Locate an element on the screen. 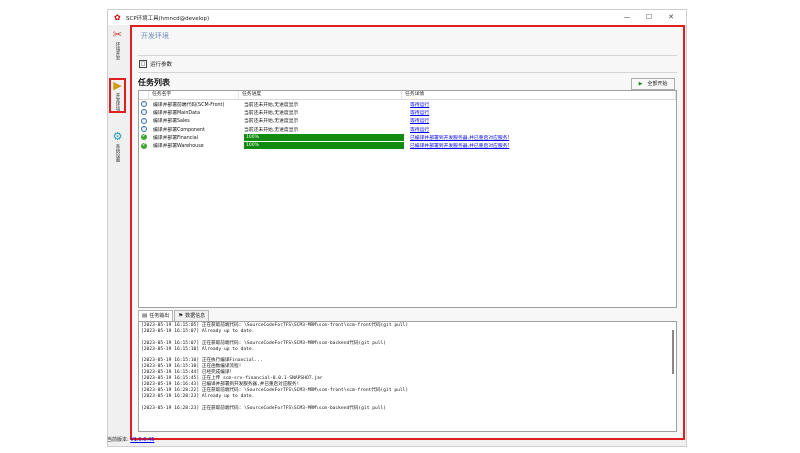 The width and height of the screenshot is (800, 453). output-icon: ▤ is located at coordinates (145, 316).